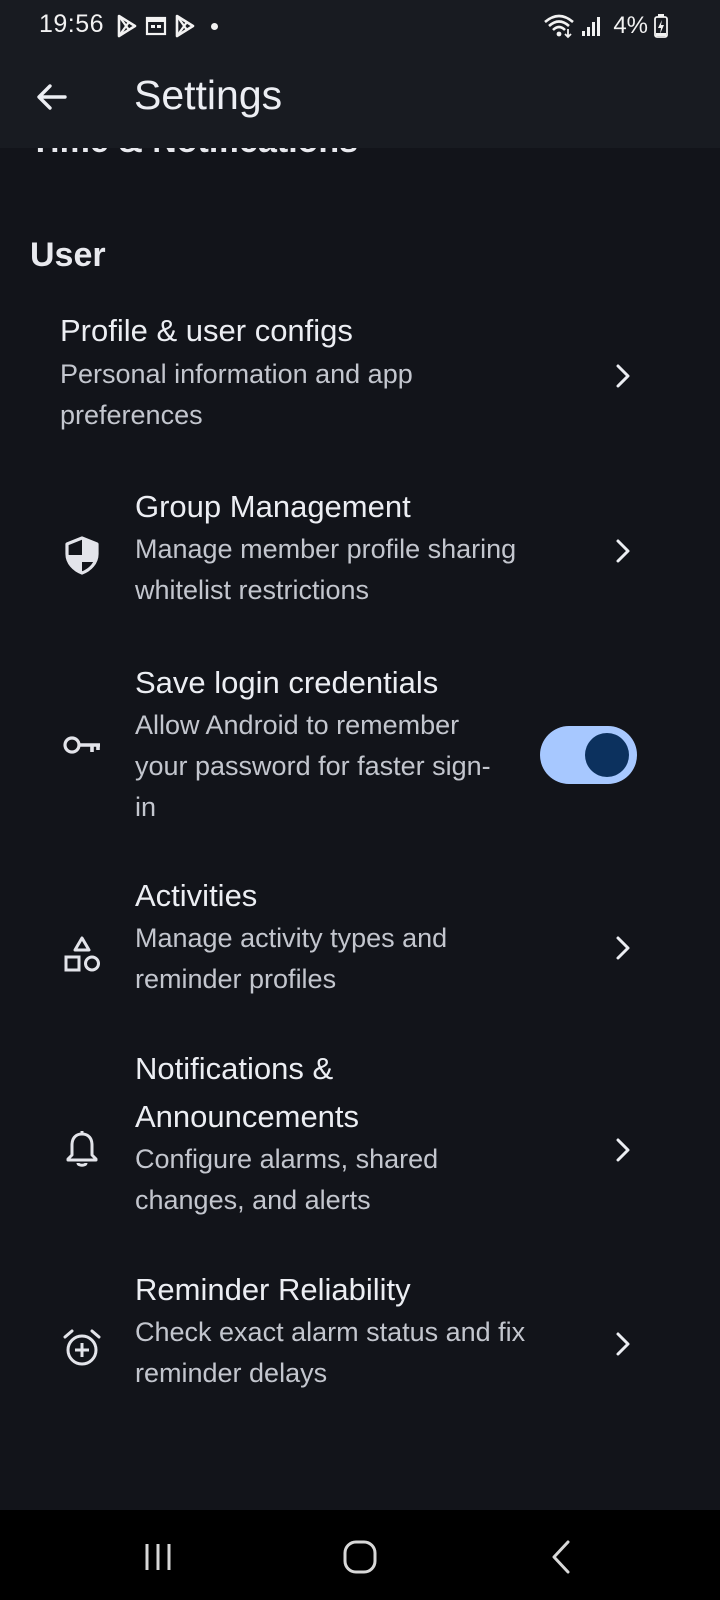  Describe the element at coordinates (273, 506) in the screenshot. I see `item-title: Group Management` at that location.